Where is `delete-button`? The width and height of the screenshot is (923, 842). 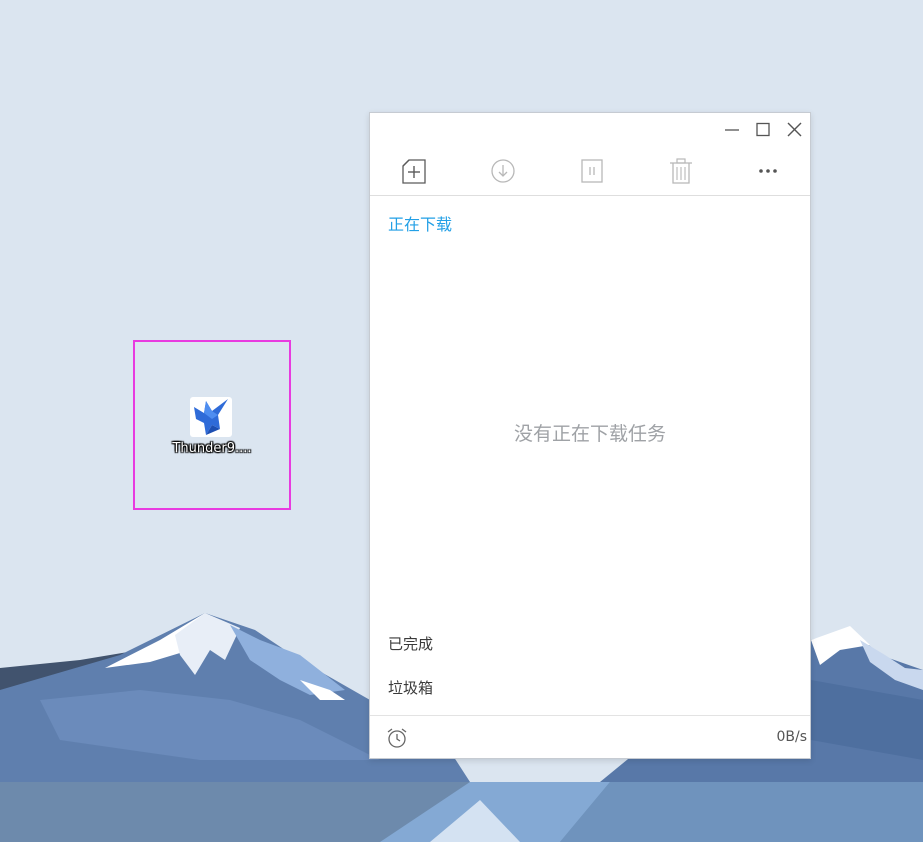 delete-button is located at coordinates (681, 172).